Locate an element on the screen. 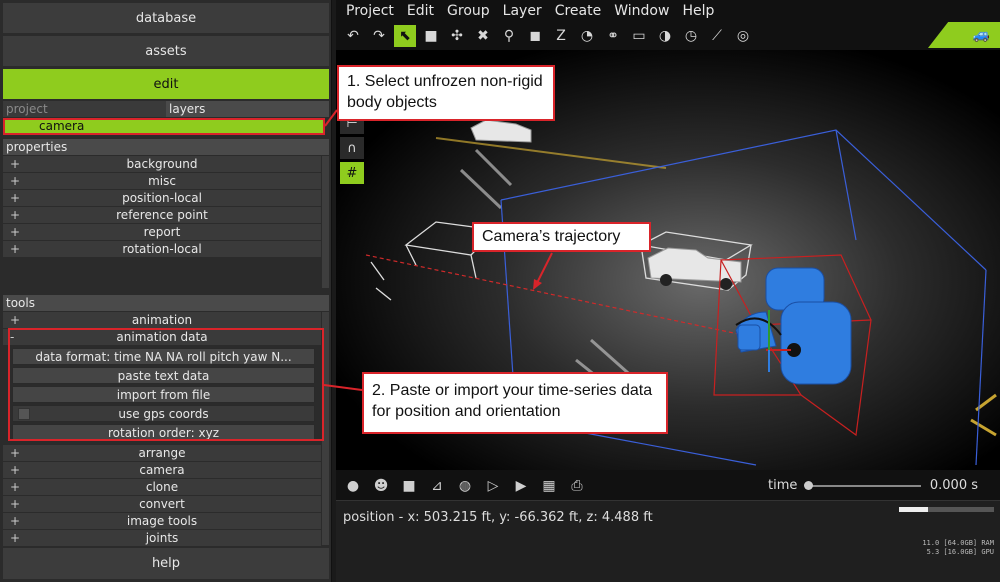 The height and width of the screenshot is (582, 1000). memory-usage-bar is located at coordinates (946, 509).